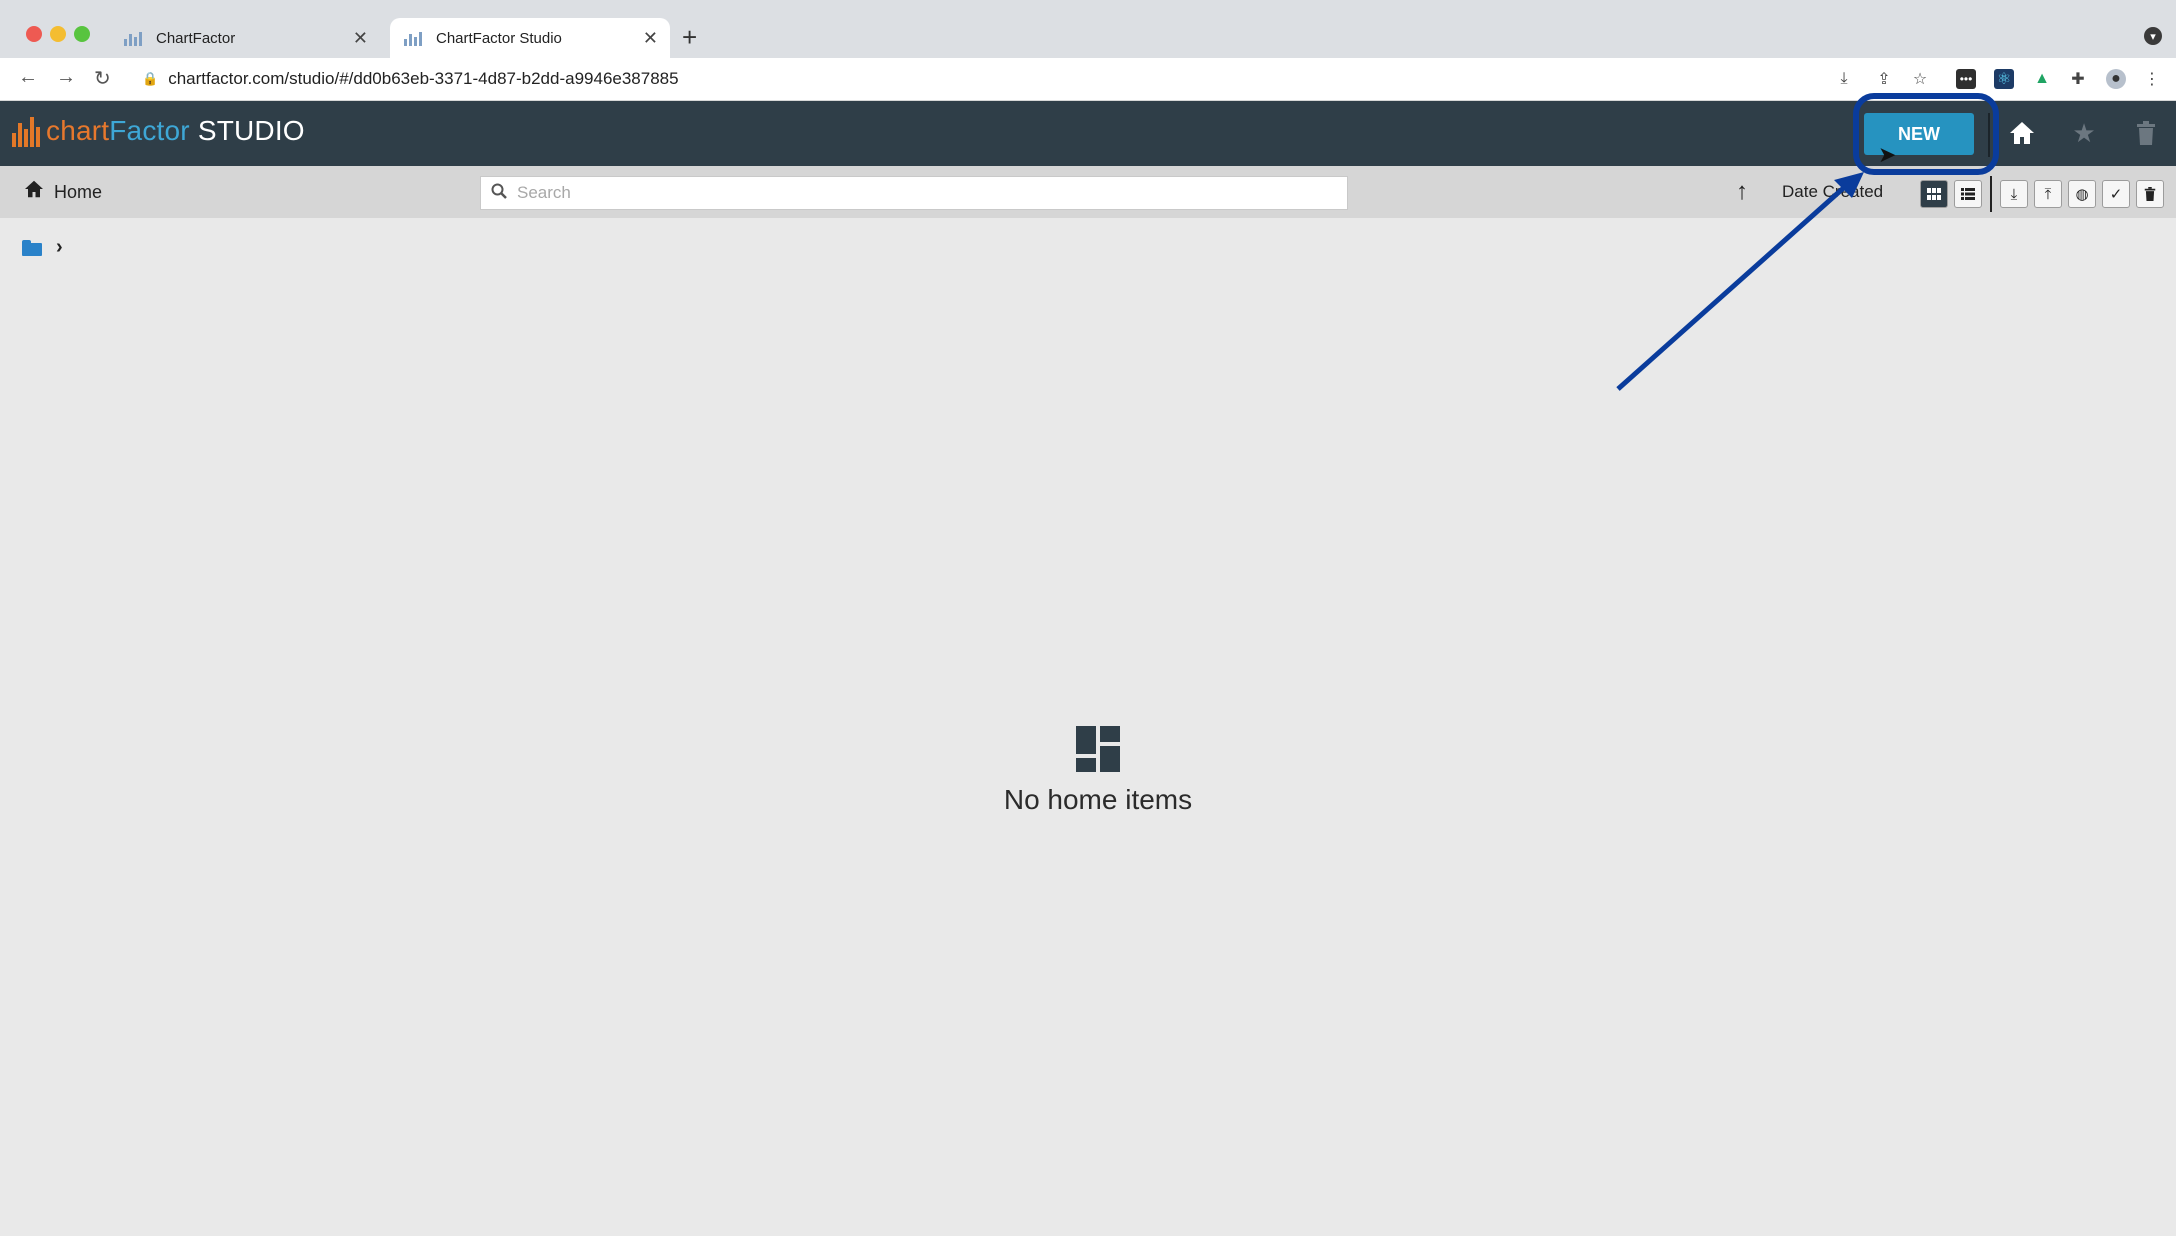 Image resolution: width=2176 pixels, height=1236 pixels. What do you see at coordinates (917, 193) in the screenshot?
I see `search-input` at bounding box center [917, 193].